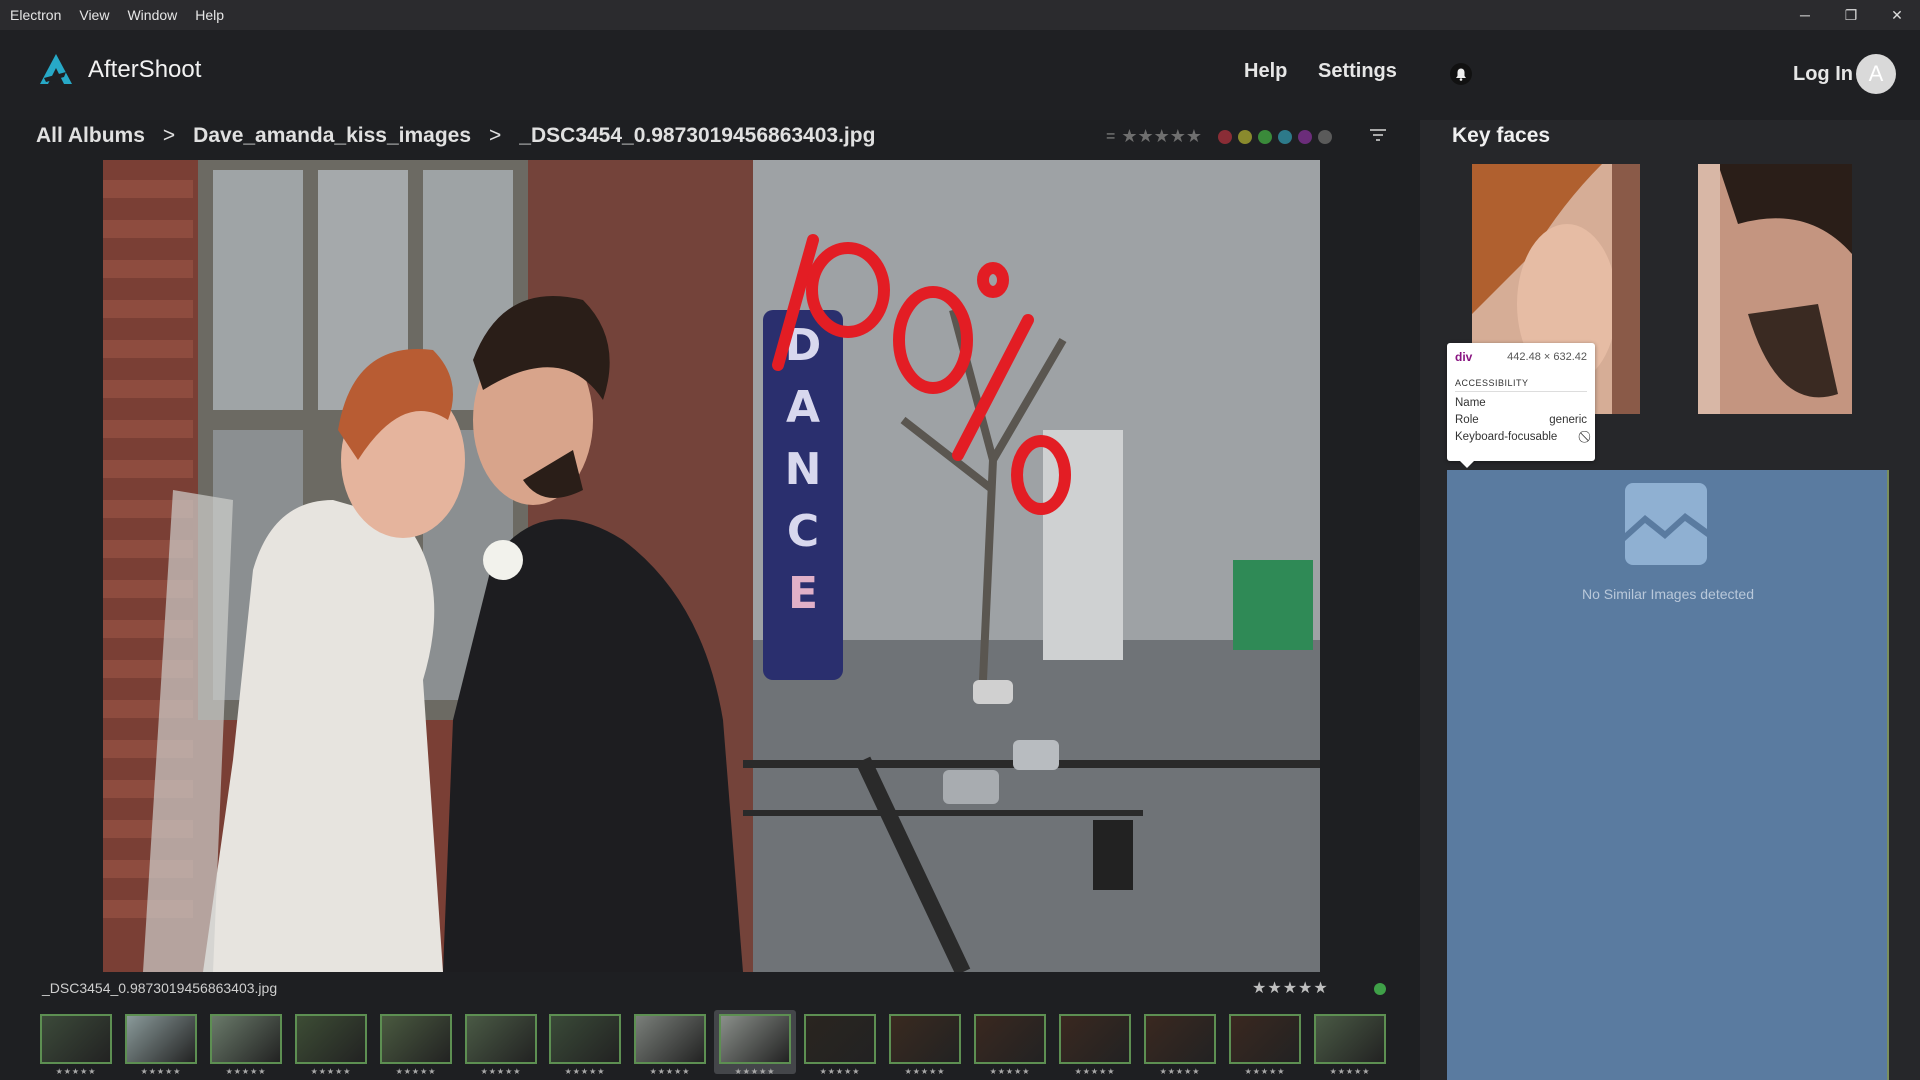 This screenshot has height=1080, width=1920. Describe the element at coordinates (697, 135) in the screenshot. I see `breadcrumb-file: _DSC3454_0.9873019456863403.jpg` at that location.